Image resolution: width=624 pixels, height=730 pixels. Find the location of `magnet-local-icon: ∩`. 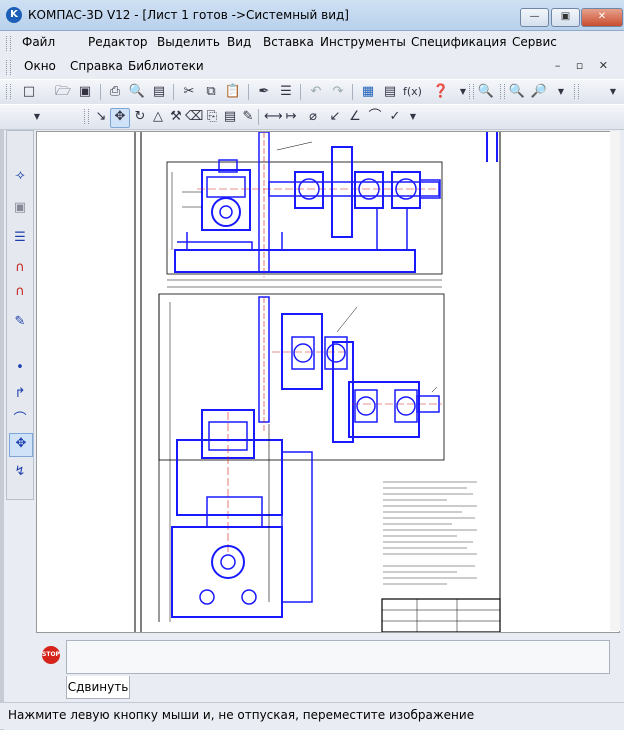

magnet-local-icon: ∩ is located at coordinates (20, 292).